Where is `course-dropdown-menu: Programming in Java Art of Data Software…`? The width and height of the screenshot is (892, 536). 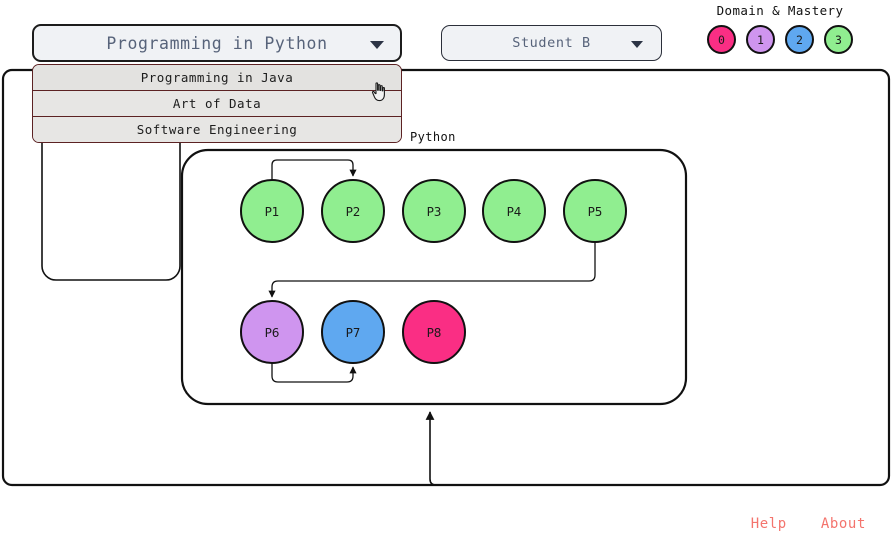
course-dropdown-menu: Programming in Java Art of Data Software… is located at coordinates (217, 103).